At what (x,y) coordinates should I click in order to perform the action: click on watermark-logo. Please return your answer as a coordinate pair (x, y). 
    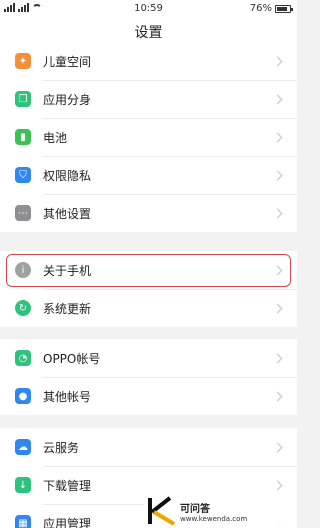
    Looking at the image, I should click on (162, 511).